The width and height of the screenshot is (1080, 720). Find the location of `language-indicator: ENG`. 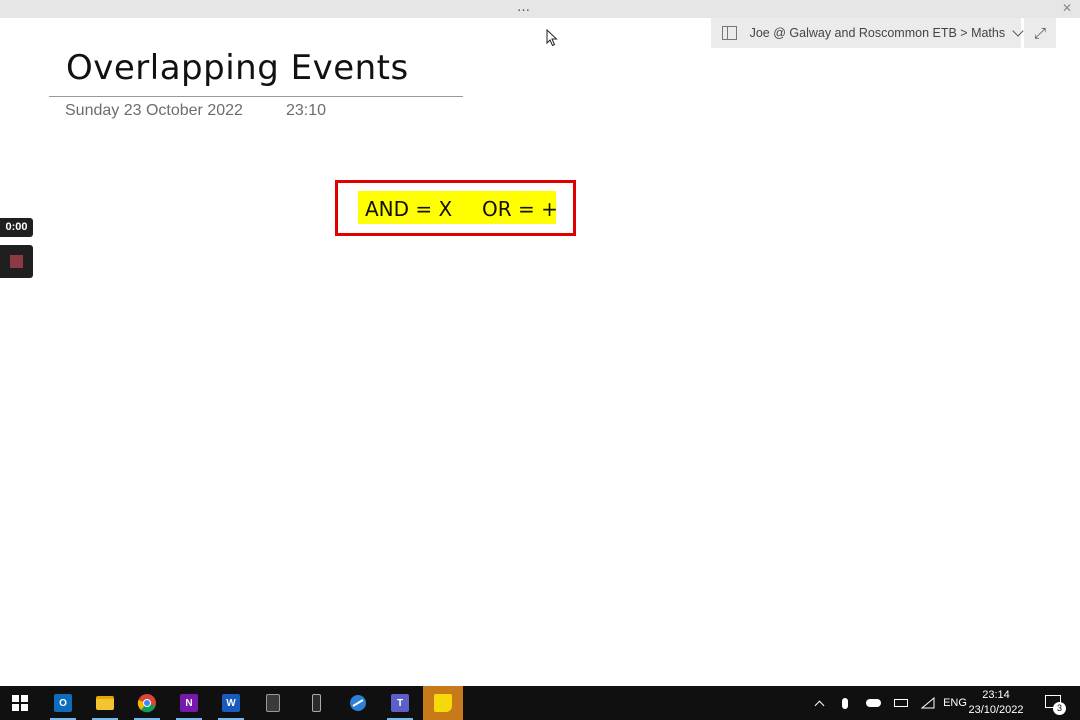

language-indicator: ENG is located at coordinates (955, 703).